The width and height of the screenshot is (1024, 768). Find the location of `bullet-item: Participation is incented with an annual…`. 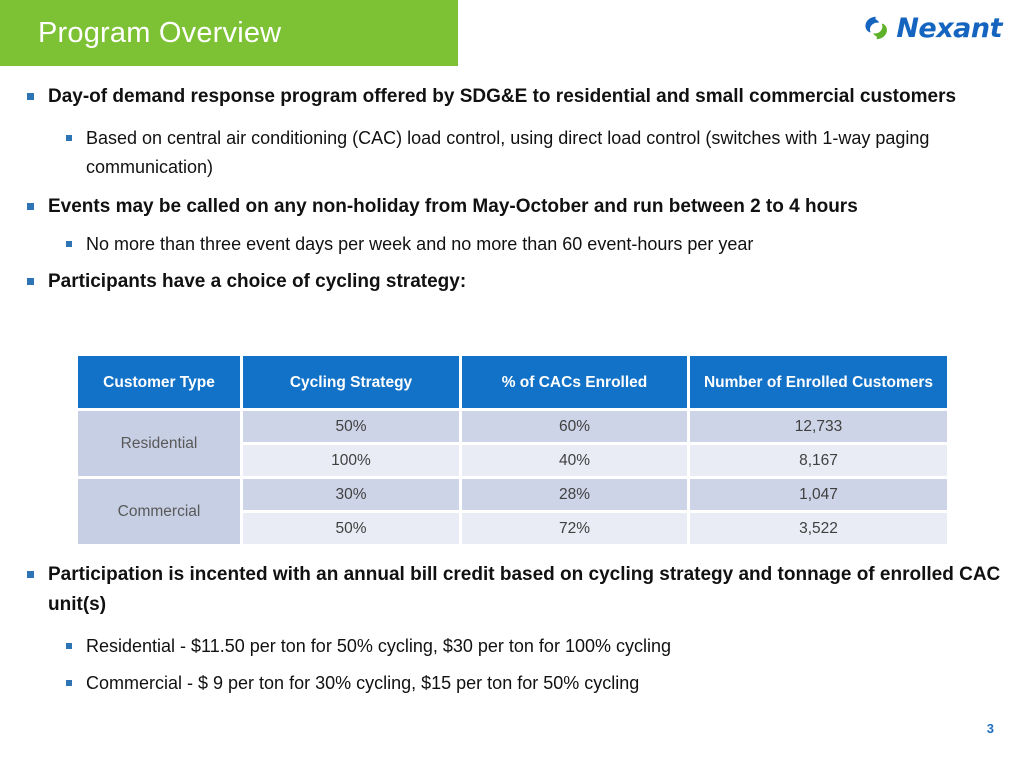

bullet-item: Participation is incented with an annual… is located at coordinates (512, 590).